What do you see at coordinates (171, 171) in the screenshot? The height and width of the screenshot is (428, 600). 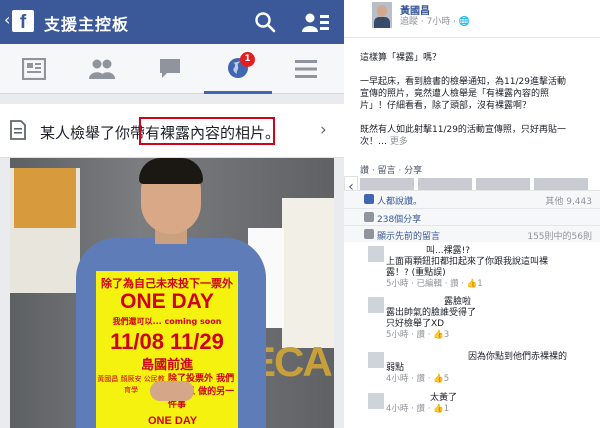 I see `person-hair` at bounding box center [171, 171].